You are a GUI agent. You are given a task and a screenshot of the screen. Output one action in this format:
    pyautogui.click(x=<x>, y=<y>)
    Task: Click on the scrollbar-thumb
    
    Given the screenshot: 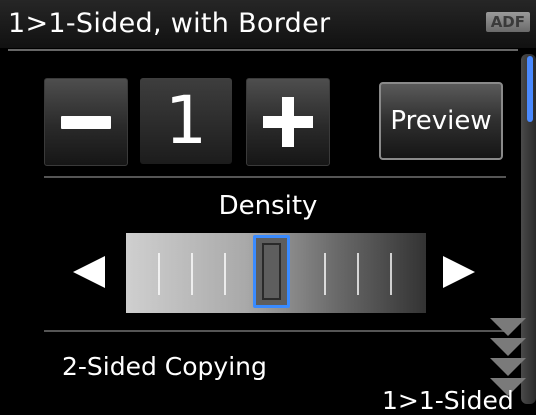 What is the action you would take?
    pyautogui.click(x=530, y=89)
    